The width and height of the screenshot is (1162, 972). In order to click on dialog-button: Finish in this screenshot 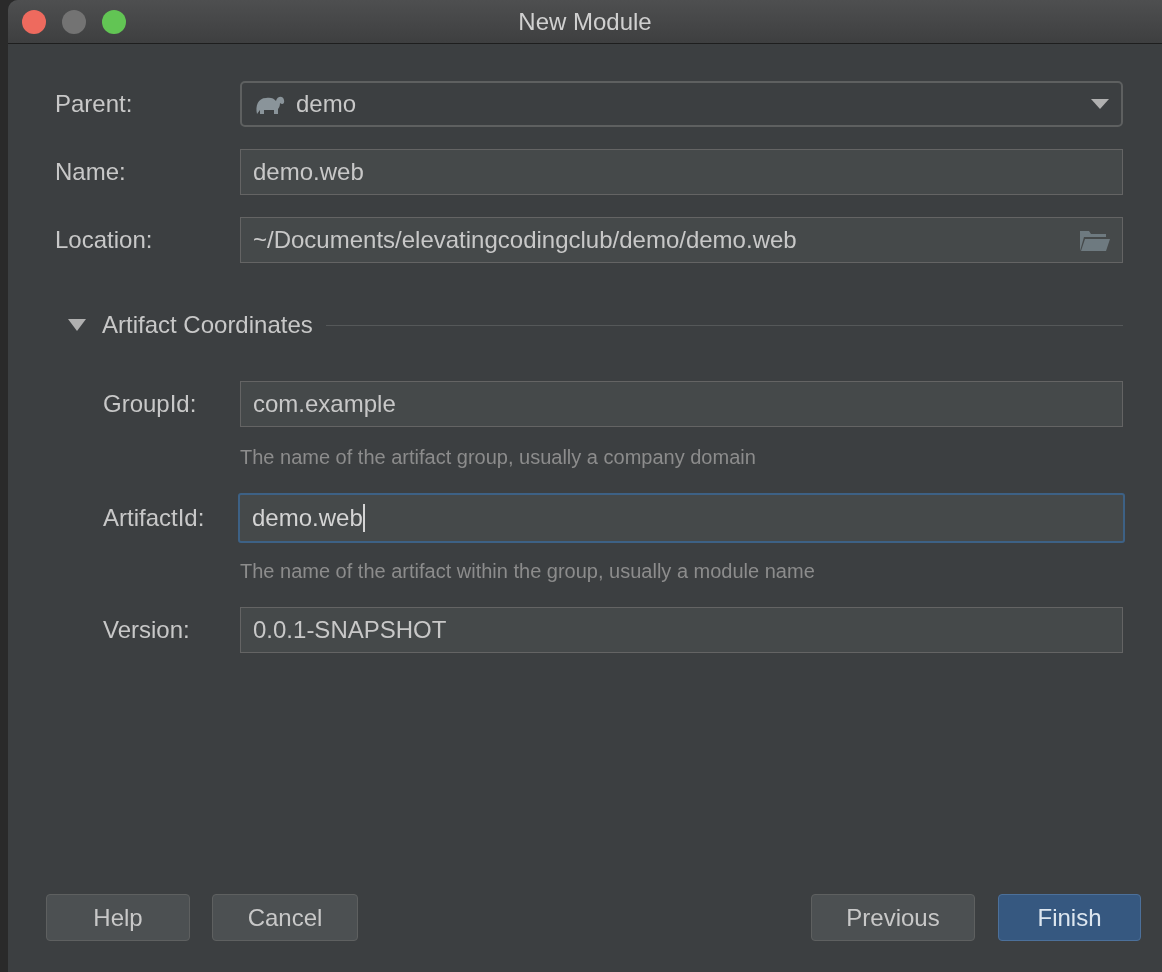, I will do `click(1069, 917)`.